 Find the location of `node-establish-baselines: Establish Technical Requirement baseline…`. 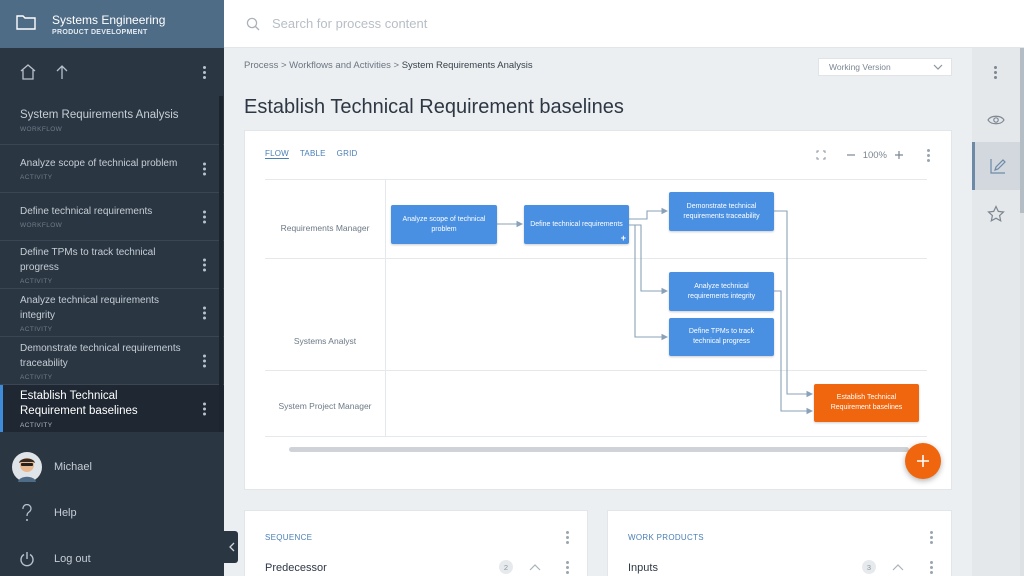

node-establish-baselines: Establish Technical Requirement baseline… is located at coordinates (866, 403).